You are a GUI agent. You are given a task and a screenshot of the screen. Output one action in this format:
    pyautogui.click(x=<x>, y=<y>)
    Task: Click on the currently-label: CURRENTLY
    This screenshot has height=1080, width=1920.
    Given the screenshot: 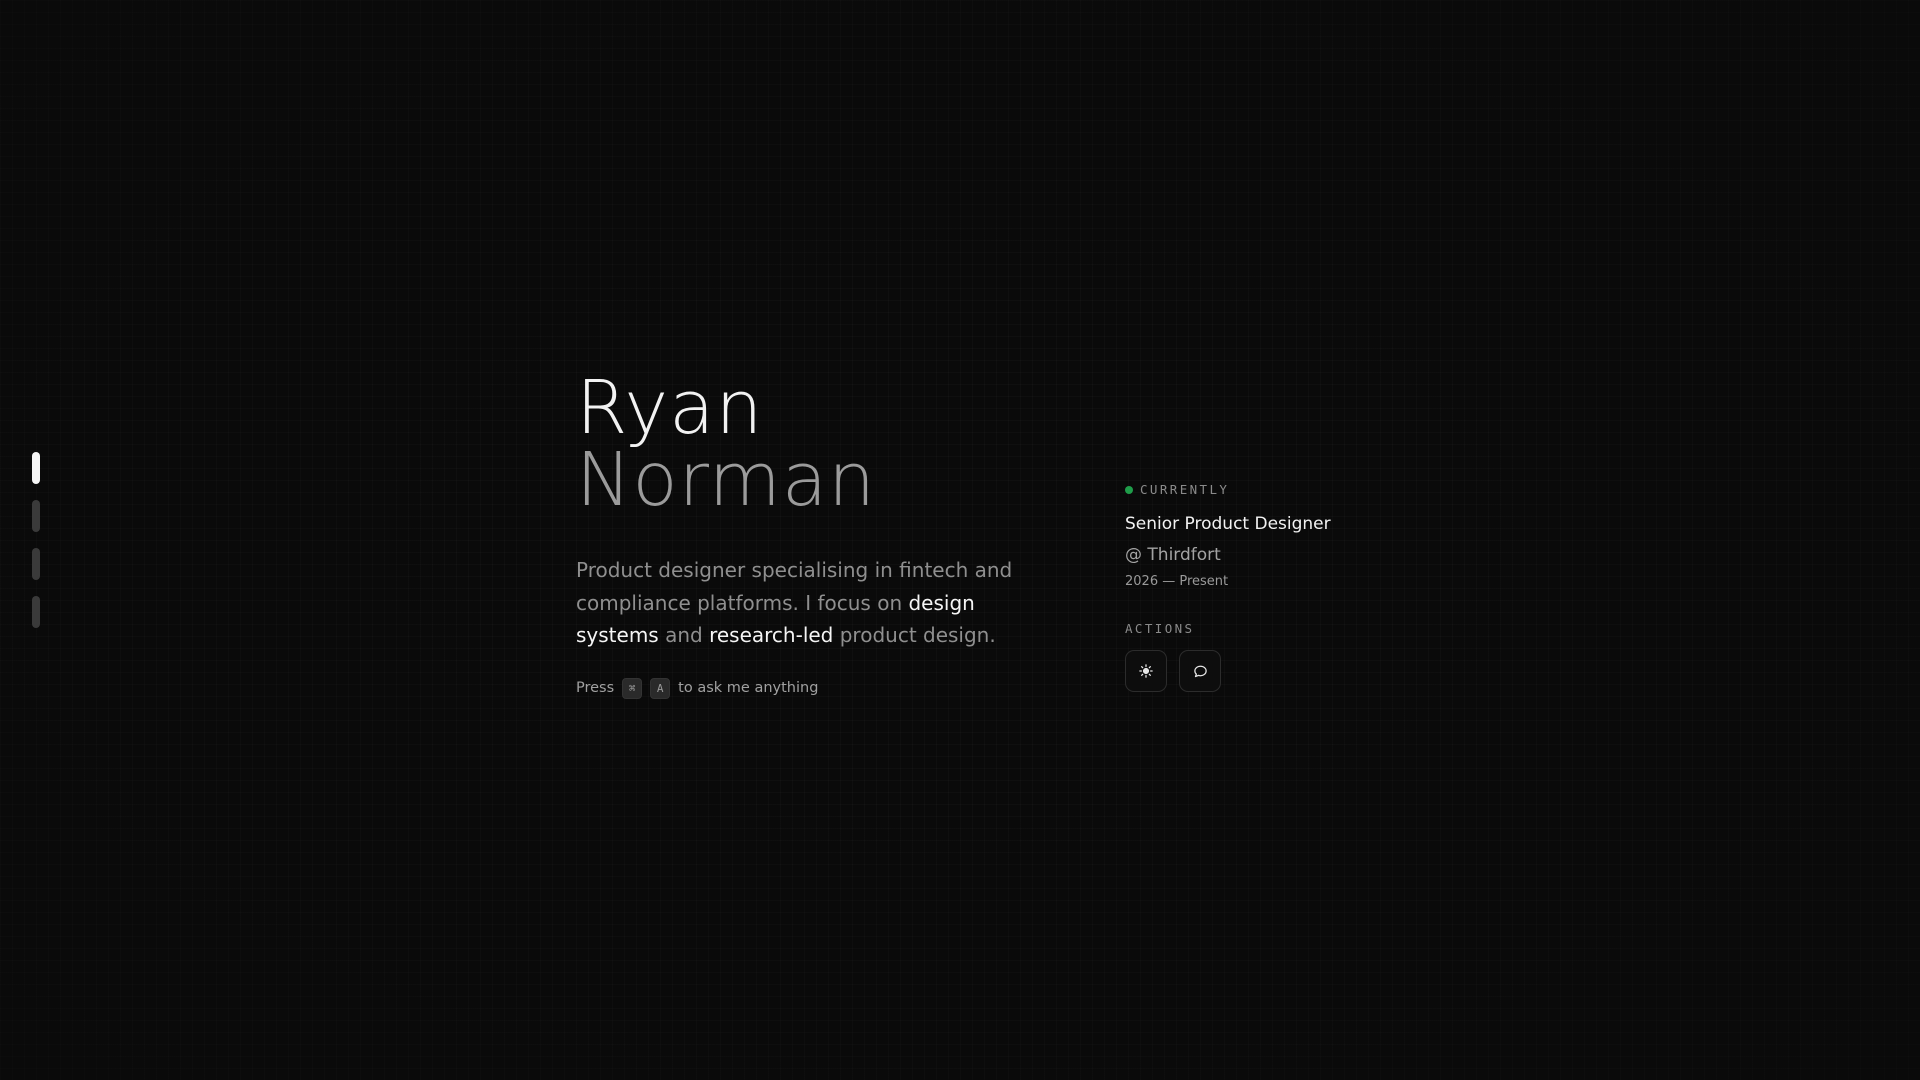 What is the action you would take?
    pyautogui.click(x=1255, y=489)
    